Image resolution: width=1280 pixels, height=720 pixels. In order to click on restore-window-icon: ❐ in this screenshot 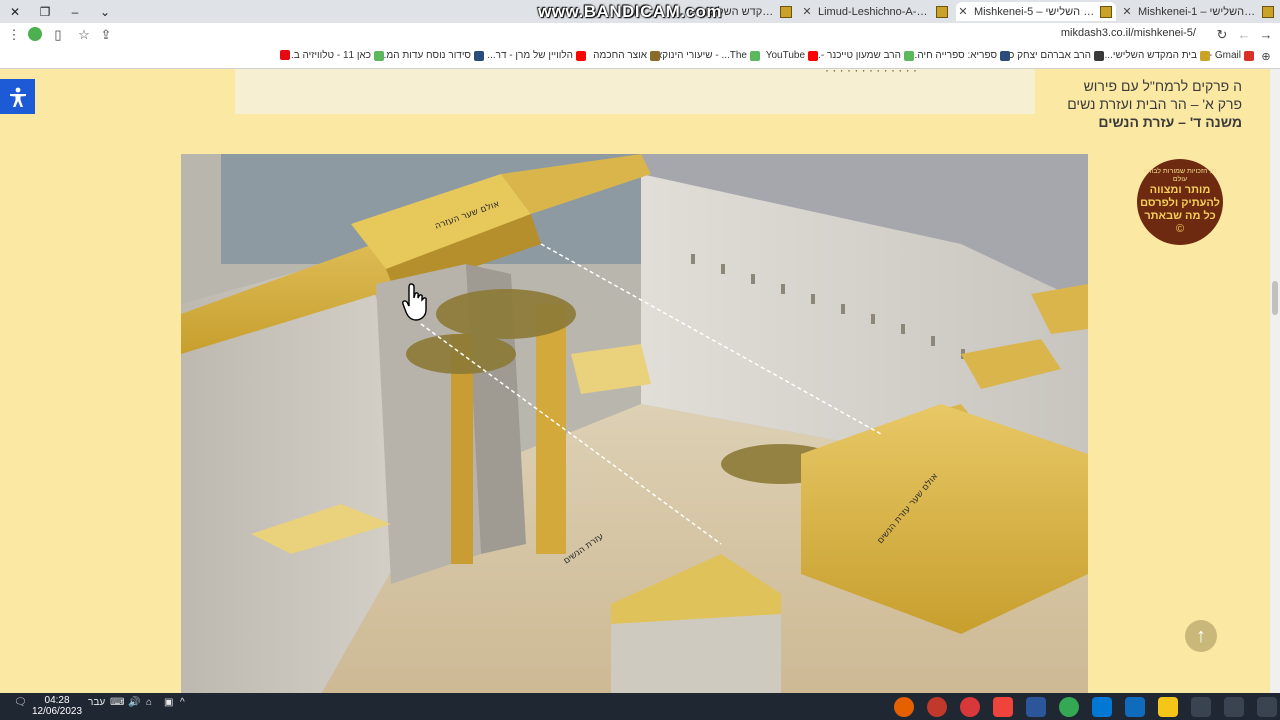, I will do `click(45, 11)`.